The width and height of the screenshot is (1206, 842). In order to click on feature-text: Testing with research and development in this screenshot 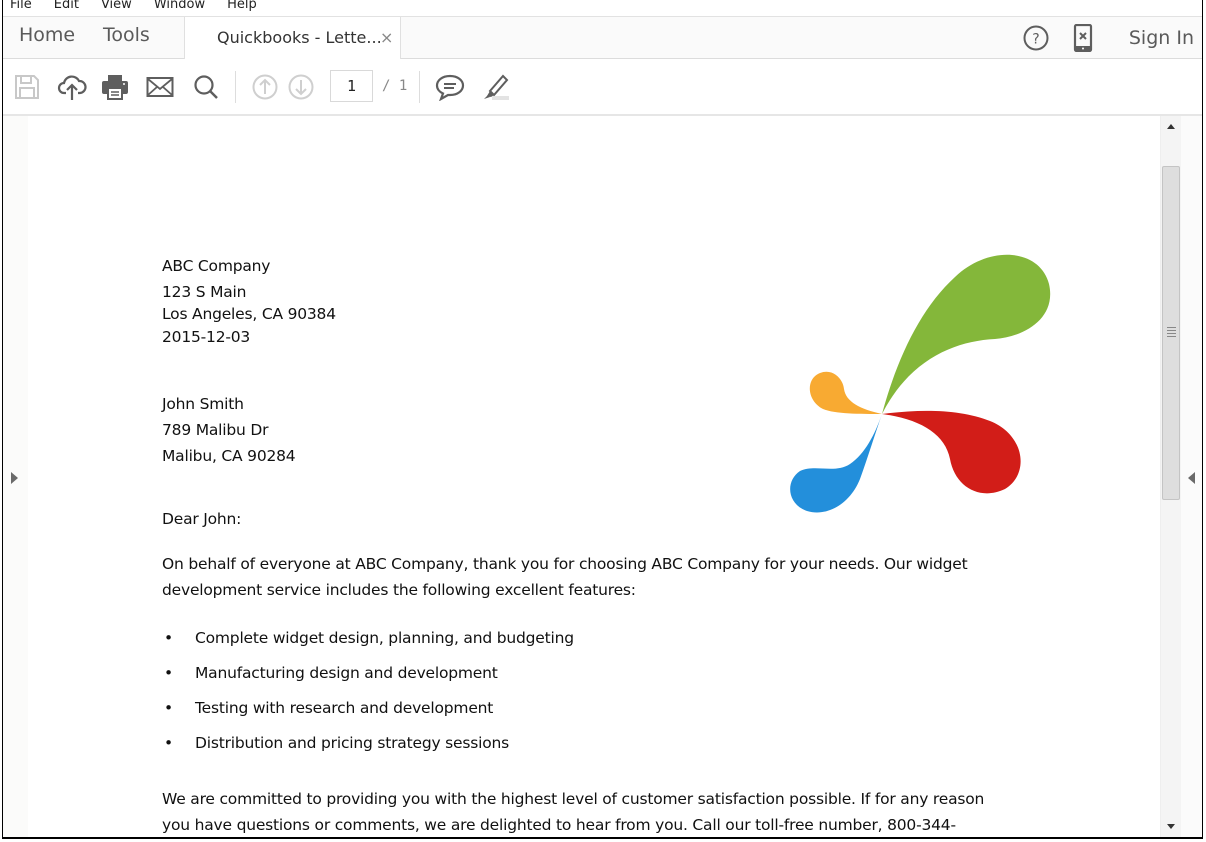, I will do `click(344, 708)`.